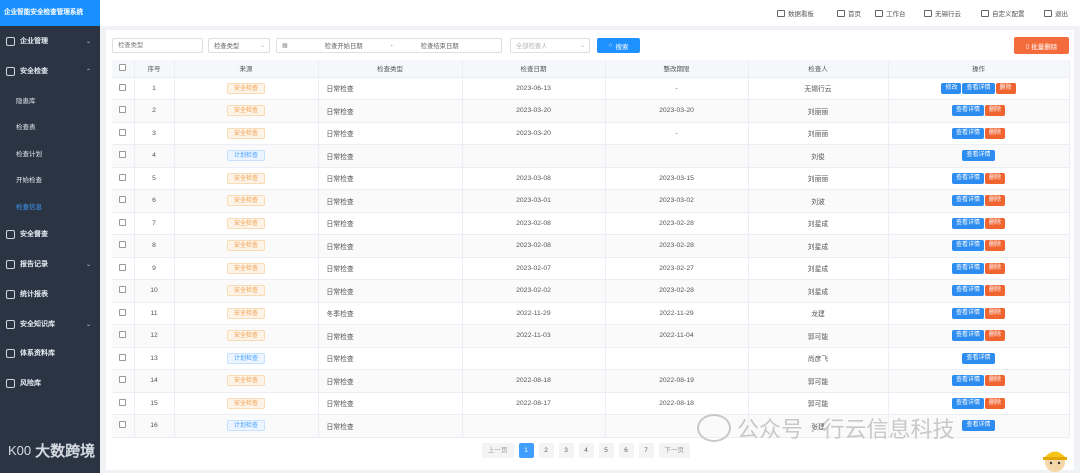 Image resolution: width=1080 pixels, height=473 pixels. I want to click on type-input, so click(157, 45).